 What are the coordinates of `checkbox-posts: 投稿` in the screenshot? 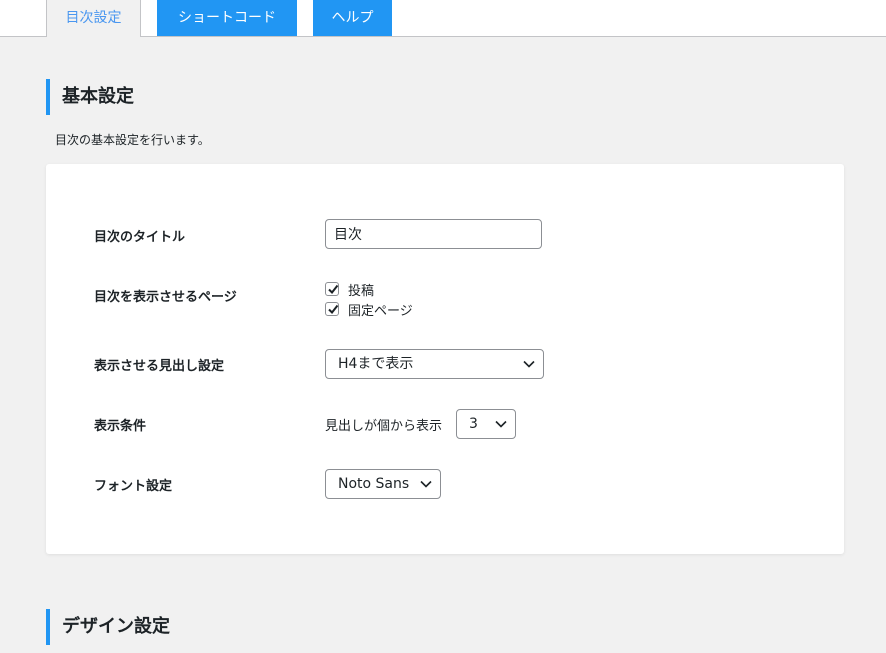 It's located at (350, 289).